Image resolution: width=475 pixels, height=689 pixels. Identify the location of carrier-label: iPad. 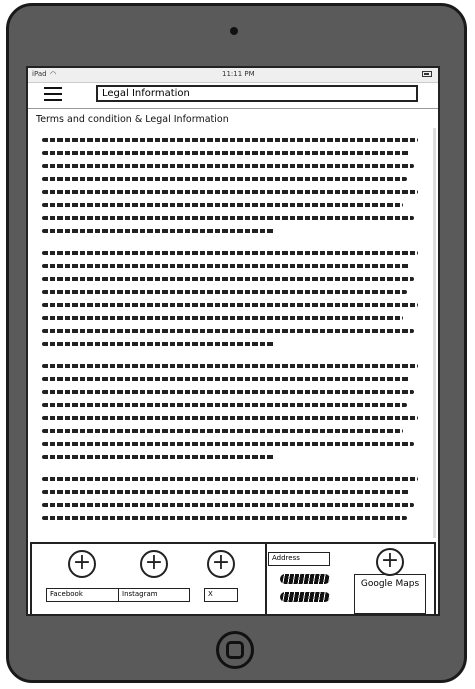
(39, 74).